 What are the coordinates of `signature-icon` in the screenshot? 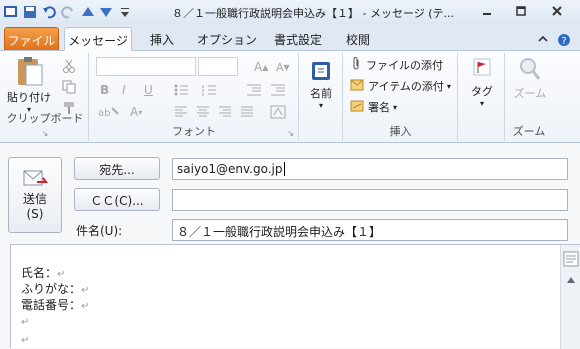 It's located at (357, 107).